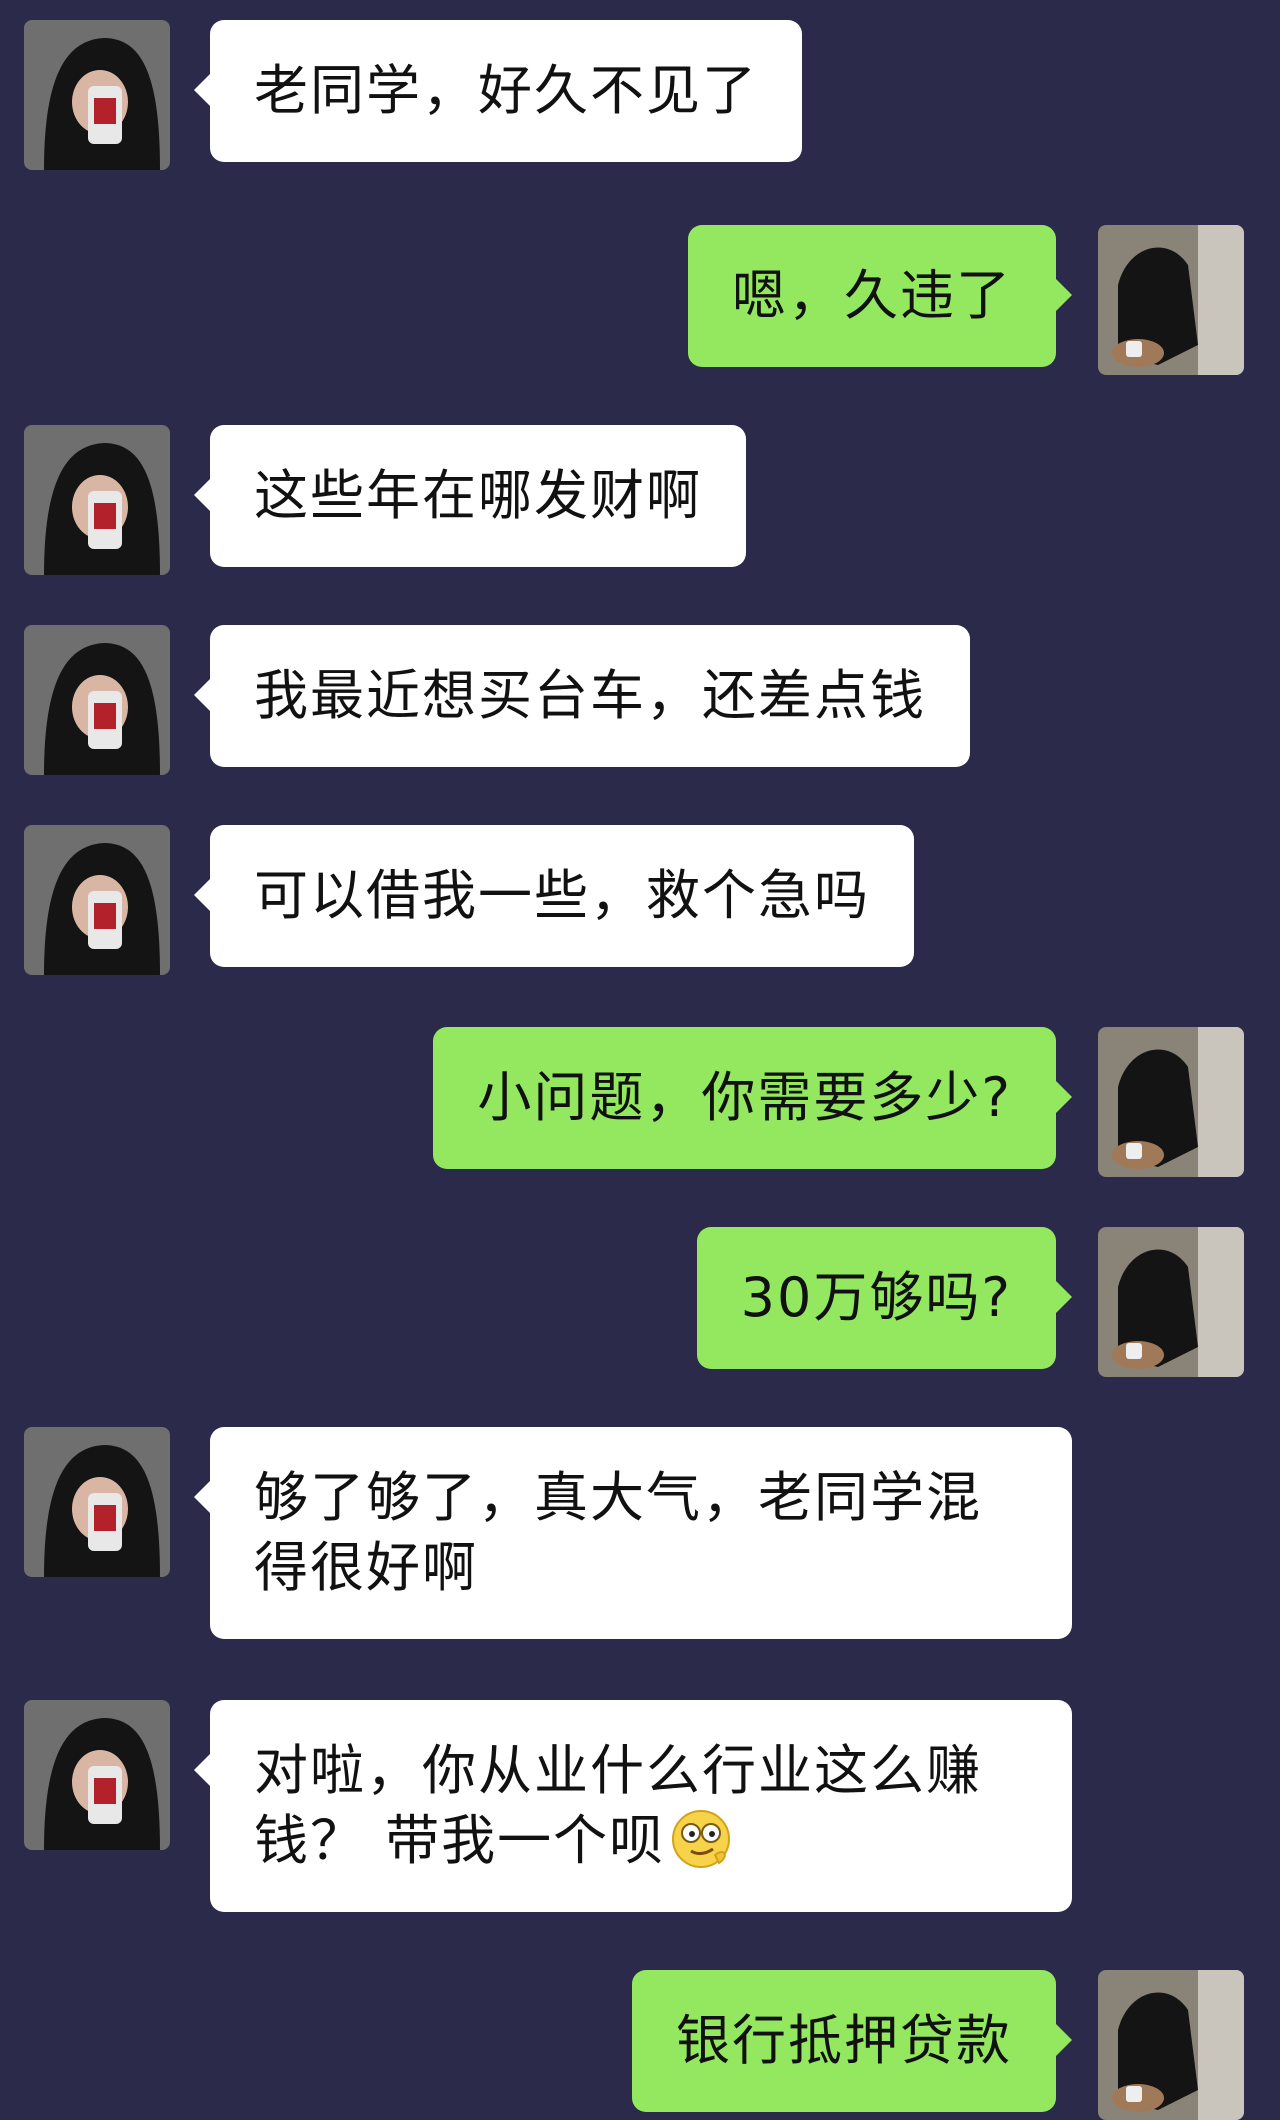  I want to click on message-row: 小问题，你需要多少?, so click(640, 1102).